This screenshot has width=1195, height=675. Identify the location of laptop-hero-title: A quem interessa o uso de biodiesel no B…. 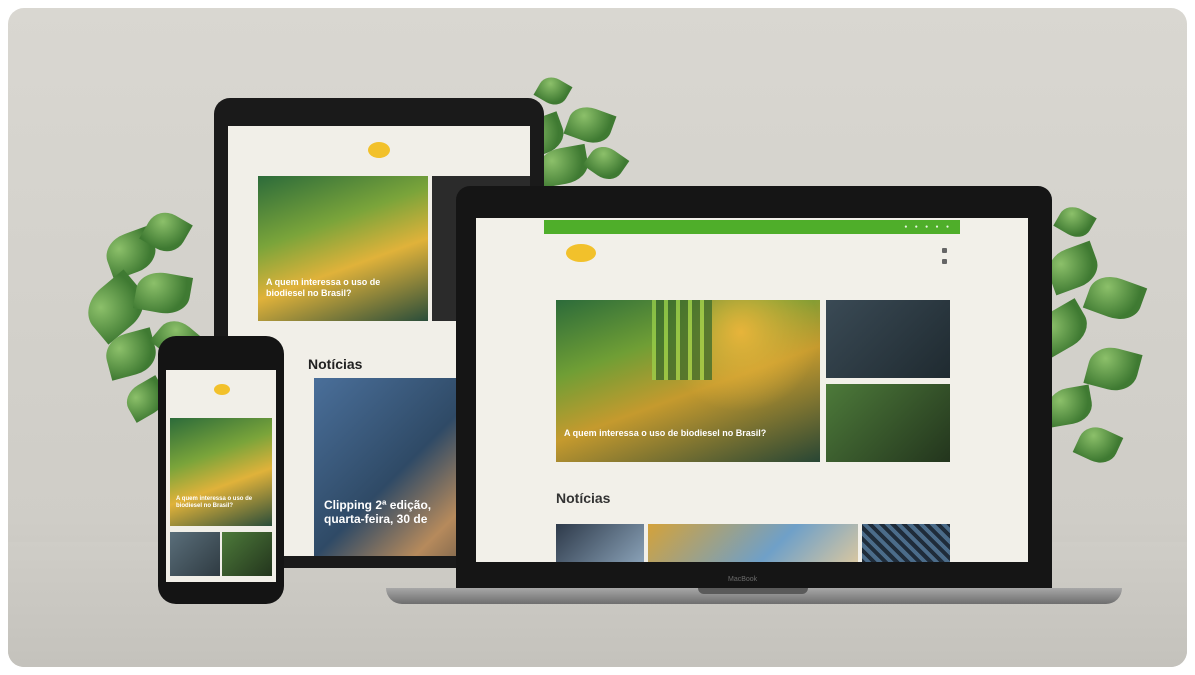
(665, 433).